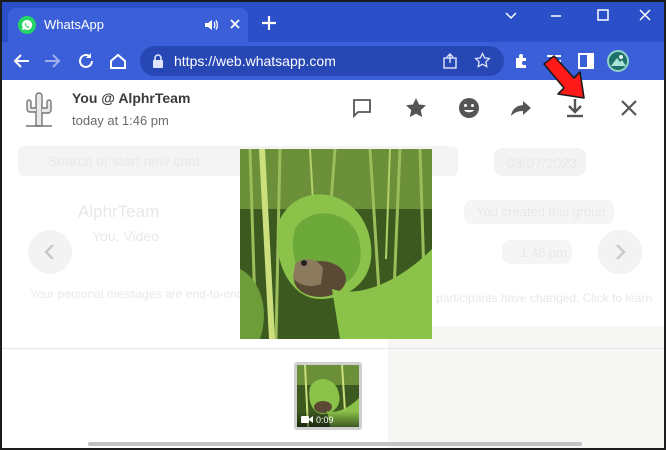 The image size is (666, 450). I want to click on close-window-icon, so click(645, 16).